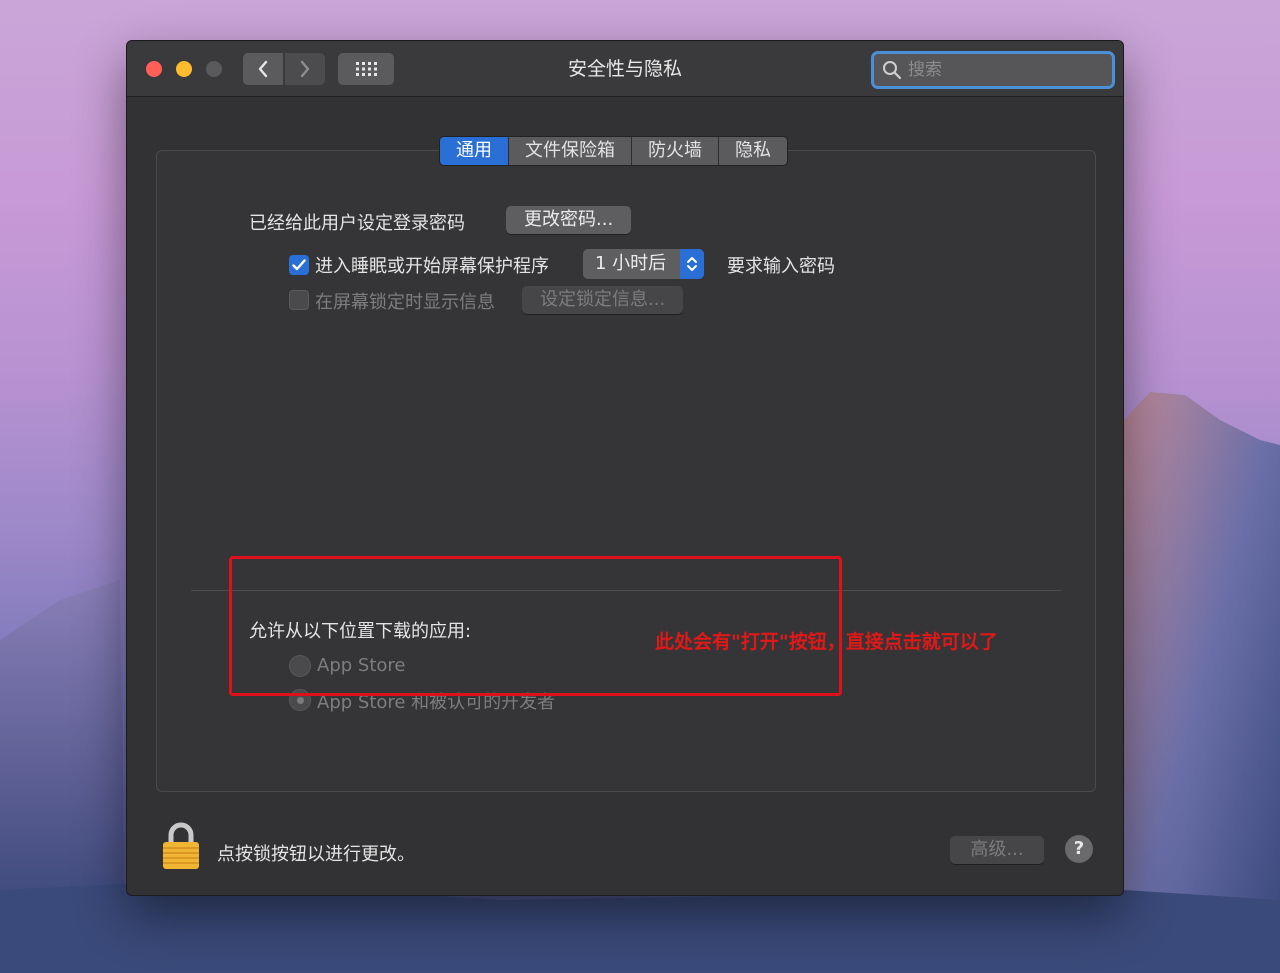  Describe the element at coordinates (300, 666) in the screenshot. I see `radio-app-store` at that location.